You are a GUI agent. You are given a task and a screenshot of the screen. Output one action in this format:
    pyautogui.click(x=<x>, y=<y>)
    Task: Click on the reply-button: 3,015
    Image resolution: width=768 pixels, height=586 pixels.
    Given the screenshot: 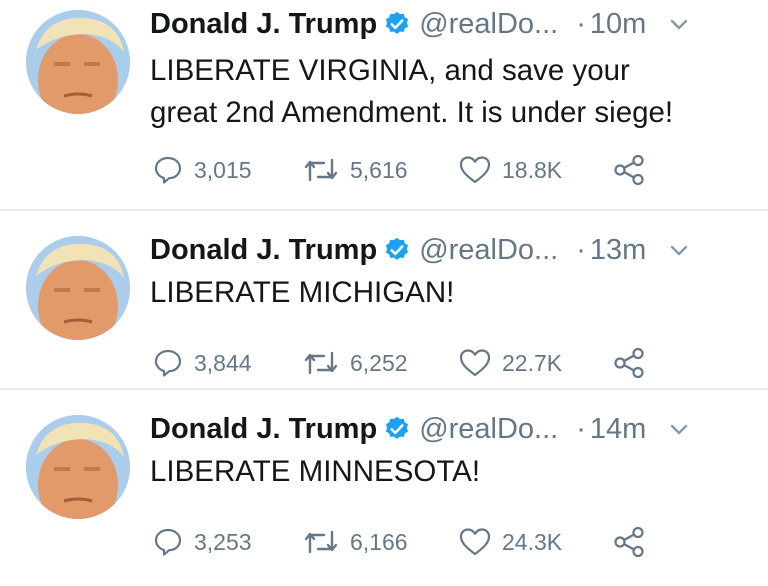 What is the action you would take?
    pyautogui.click(x=202, y=170)
    